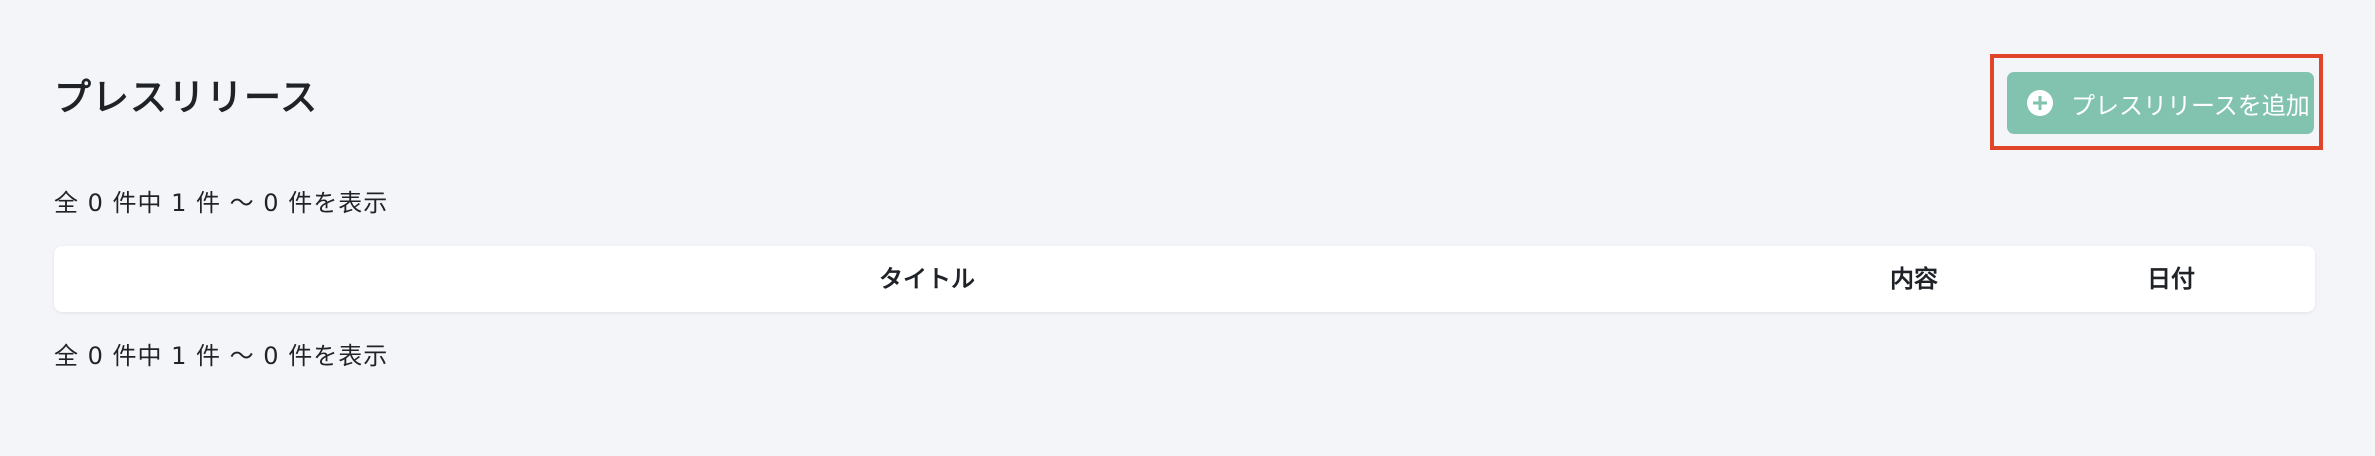 Image resolution: width=2375 pixels, height=456 pixels. Describe the element at coordinates (2190, 105) in the screenshot. I see `add-press-release-label: プレスリリースを追加` at that location.